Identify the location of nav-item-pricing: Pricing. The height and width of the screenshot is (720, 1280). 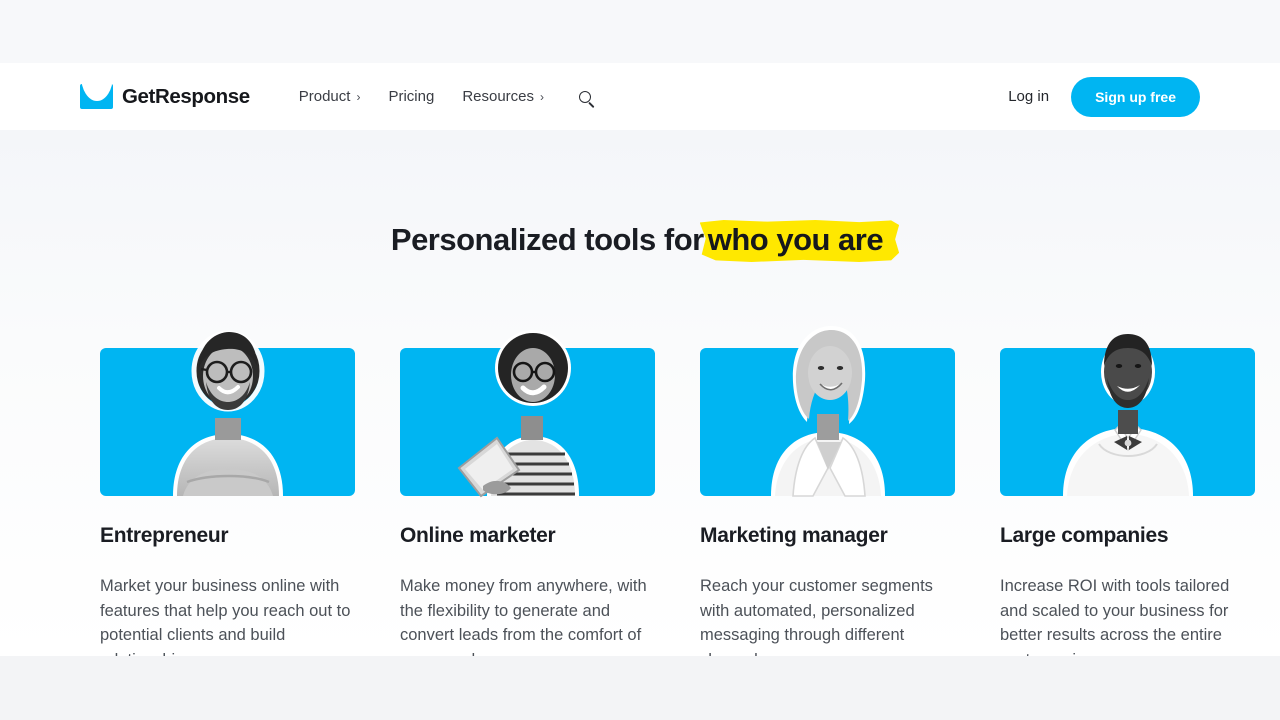
(411, 96).